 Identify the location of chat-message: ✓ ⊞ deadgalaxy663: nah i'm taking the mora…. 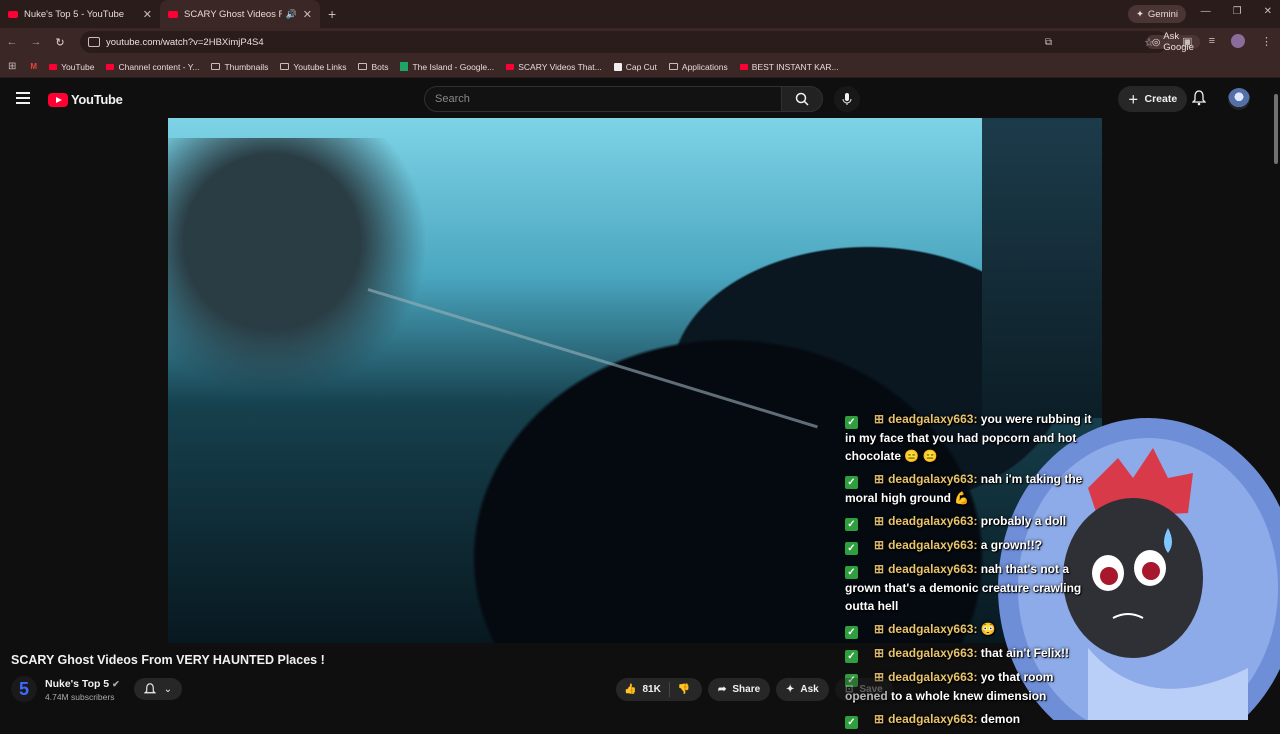
(970, 488).